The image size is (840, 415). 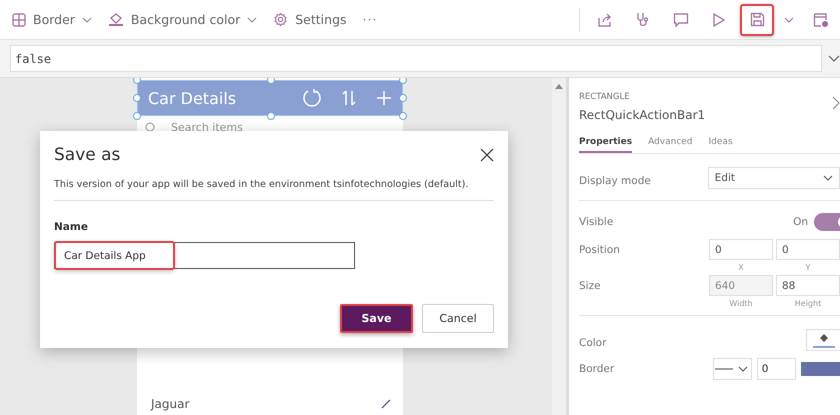 What do you see at coordinates (615, 180) in the screenshot?
I see `property-label: Display mode` at bounding box center [615, 180].